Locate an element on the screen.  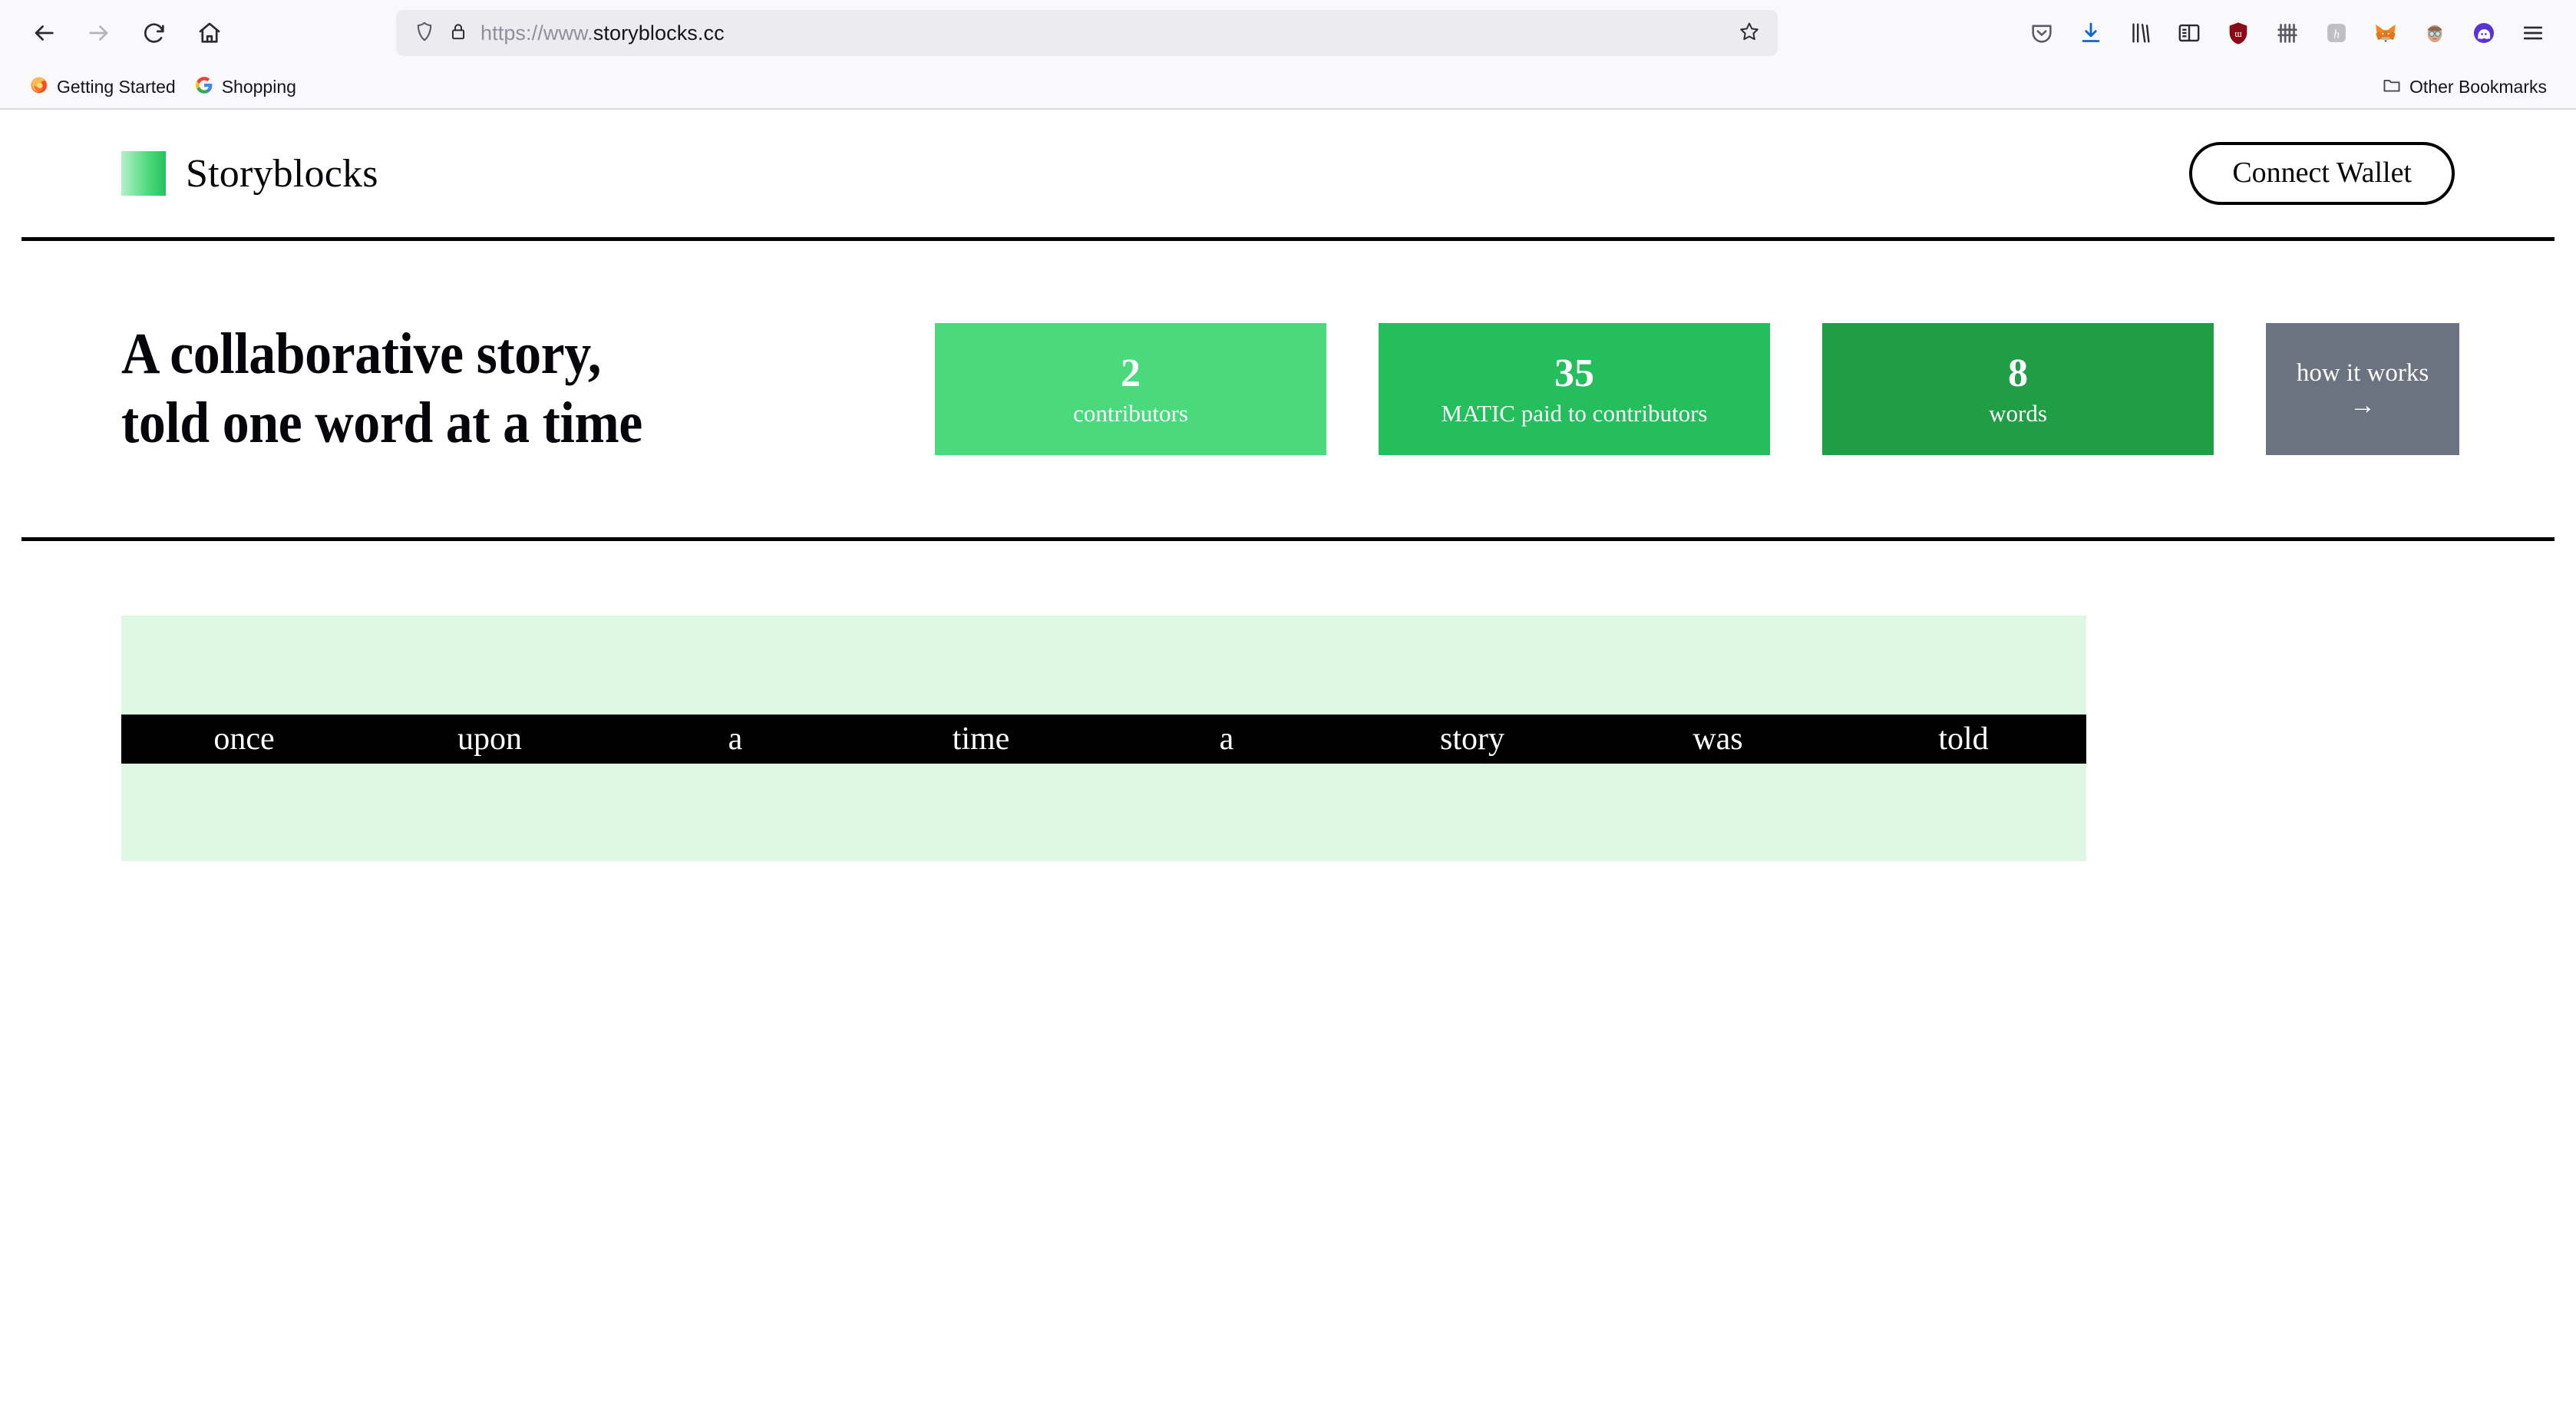
arrow-right-icon: → is located at coordinates (2363, 406).